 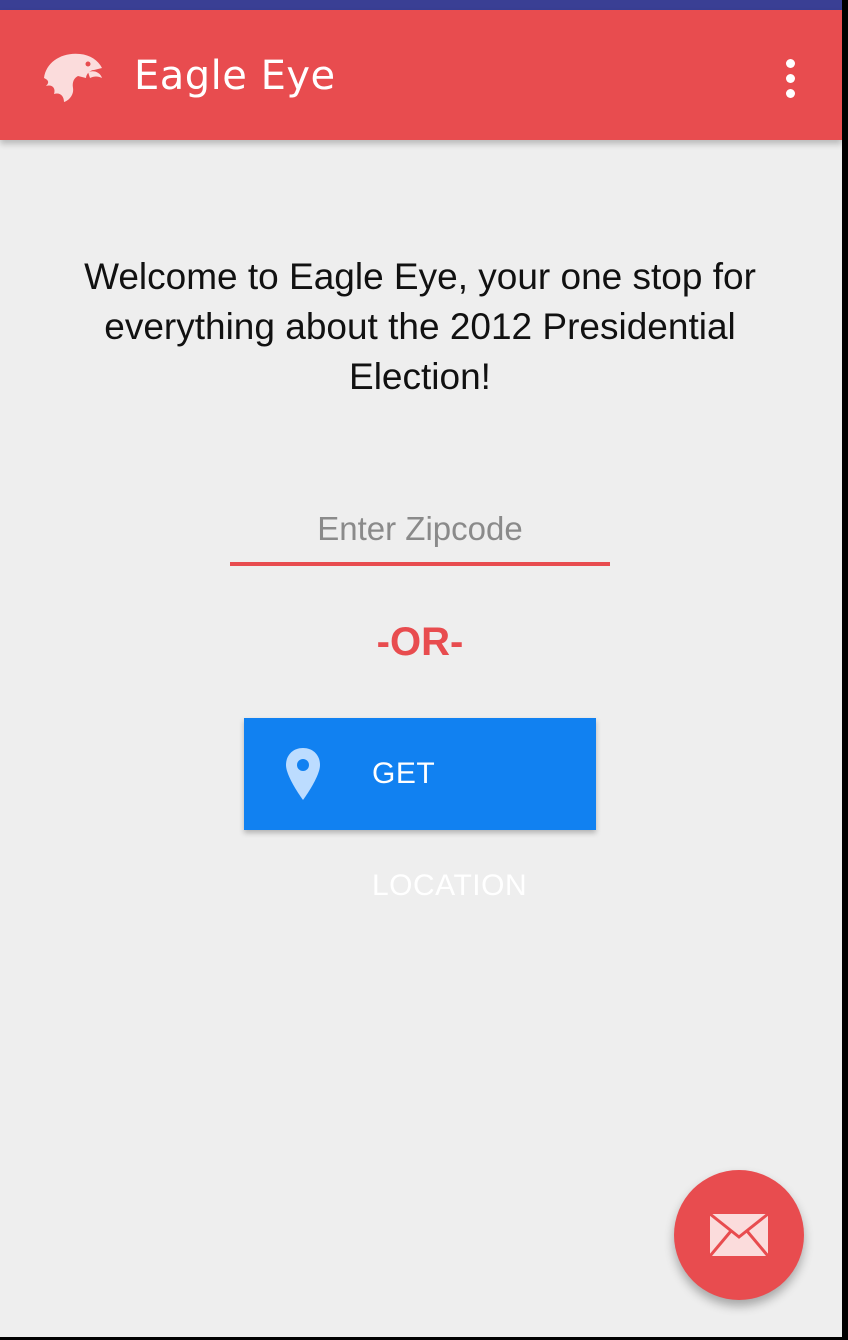 I want to click on zipcode-input, so click(x=420, y=531).